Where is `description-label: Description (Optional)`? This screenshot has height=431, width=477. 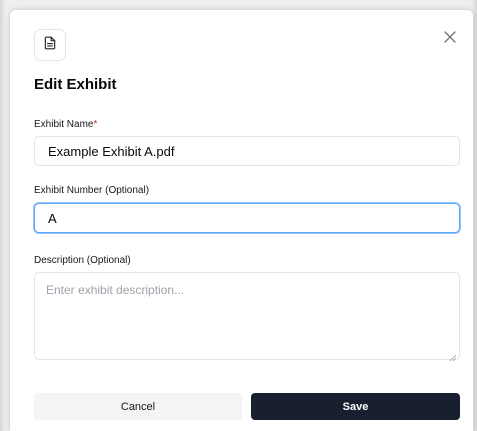 description-label: Description (Optional) is located at coordinates (82, 260).